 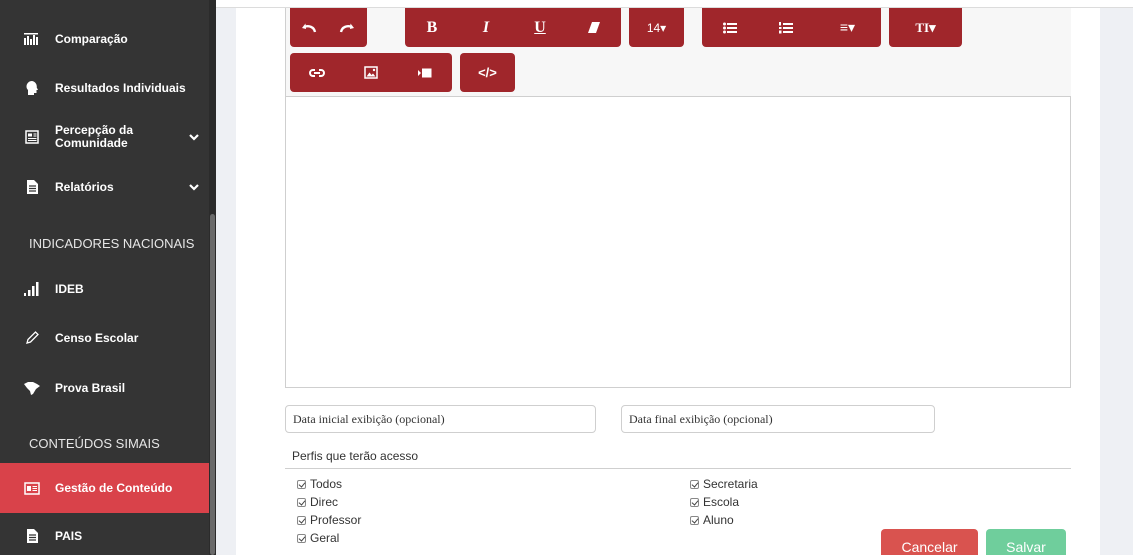 I want to click on checkbox-label: Todos, so click(x=326, y=484).